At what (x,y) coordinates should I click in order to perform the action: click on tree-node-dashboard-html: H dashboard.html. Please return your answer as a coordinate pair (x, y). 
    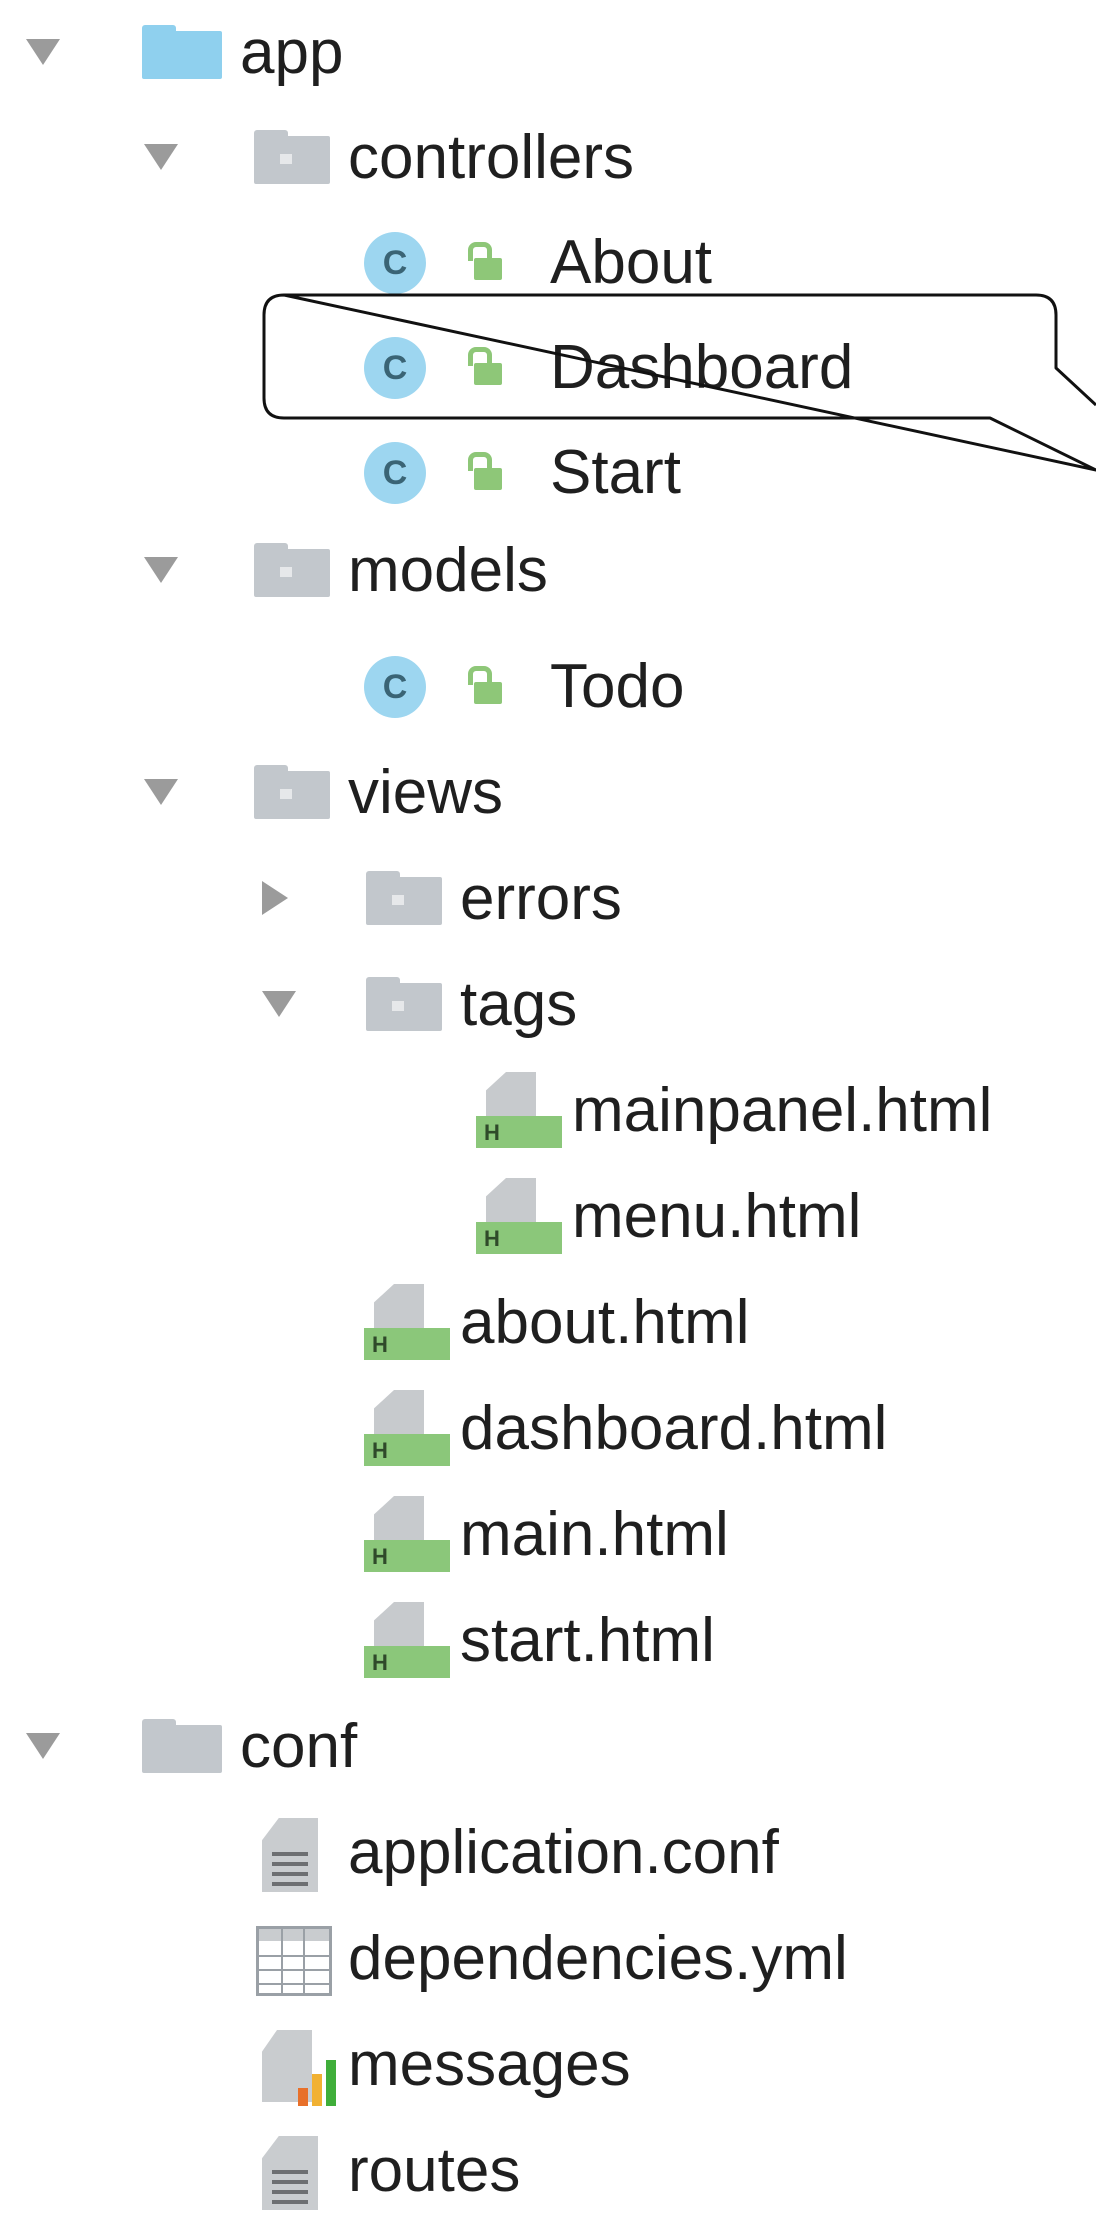
    Looking at the image, I should click on (548, 1428).